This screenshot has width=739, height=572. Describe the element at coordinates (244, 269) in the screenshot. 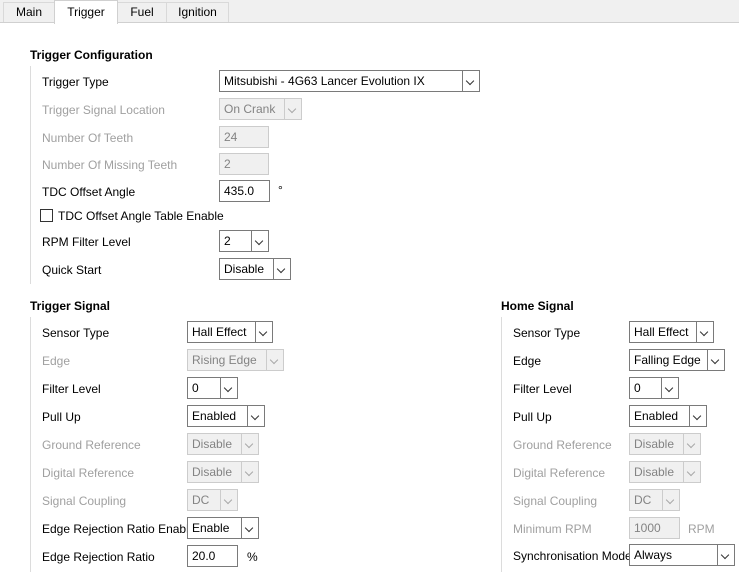

I see `quick-start-value: Disable` at that location.